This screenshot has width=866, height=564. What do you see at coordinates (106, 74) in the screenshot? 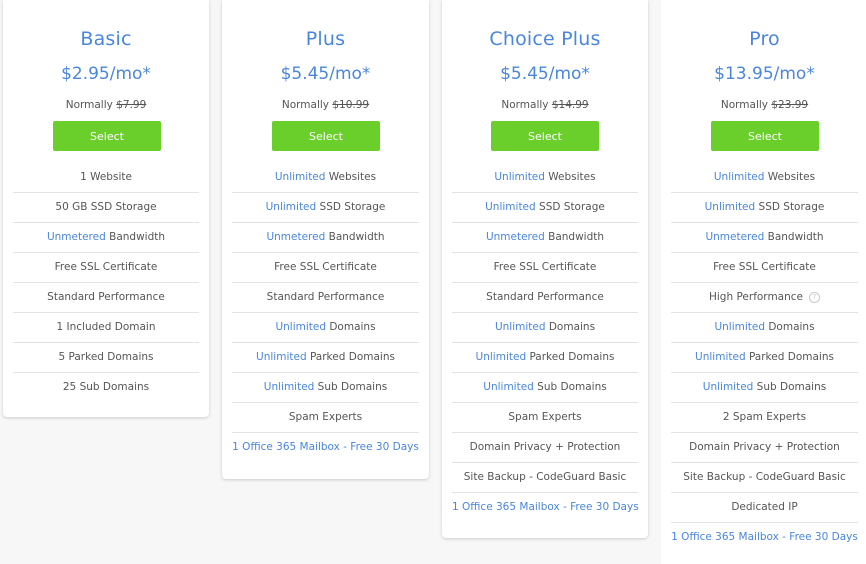
I see `plan-price: $2.95/mo*` at bounding box center [106, 74].